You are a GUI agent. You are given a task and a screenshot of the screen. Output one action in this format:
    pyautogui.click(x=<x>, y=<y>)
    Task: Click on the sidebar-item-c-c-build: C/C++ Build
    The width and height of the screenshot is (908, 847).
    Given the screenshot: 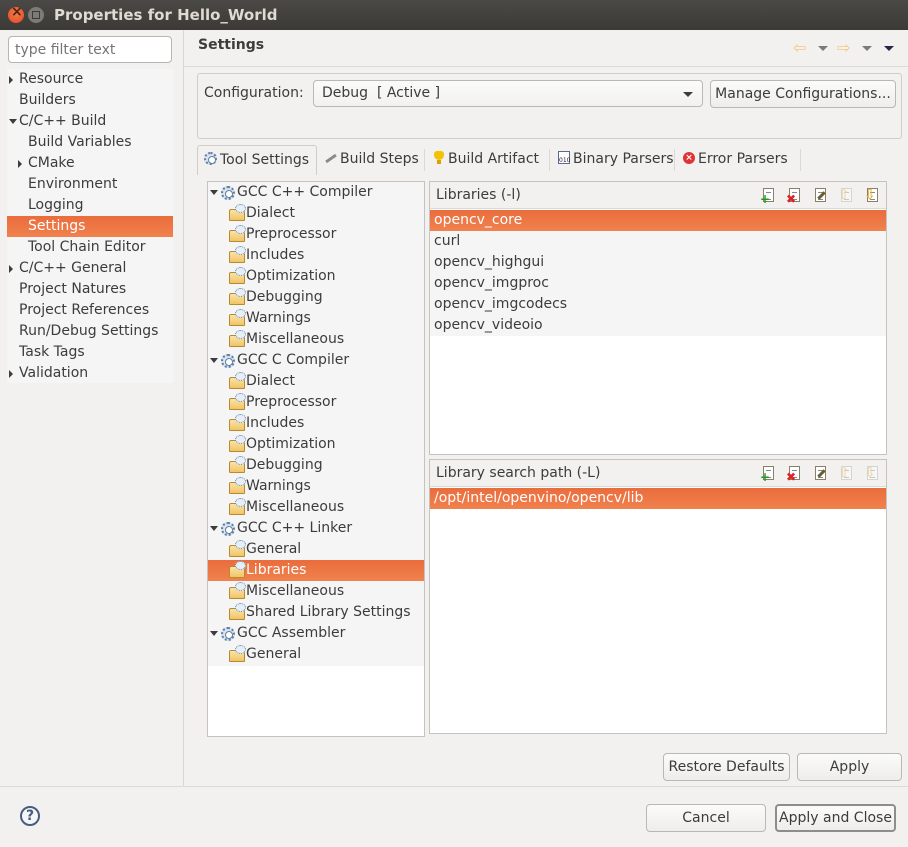 What is the action you would take?
    pyautogui.click(x=90, y=121)
    